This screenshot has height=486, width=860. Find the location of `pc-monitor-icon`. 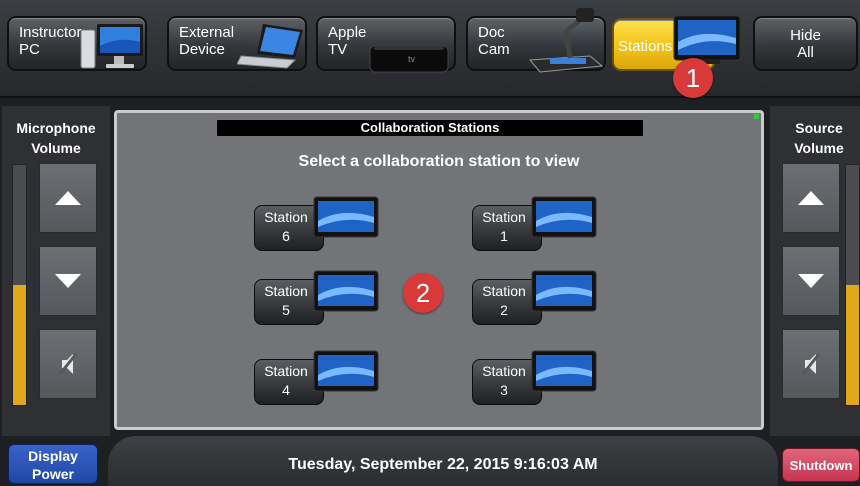

pc-monitor-icon is located at coordinates (111, 46).